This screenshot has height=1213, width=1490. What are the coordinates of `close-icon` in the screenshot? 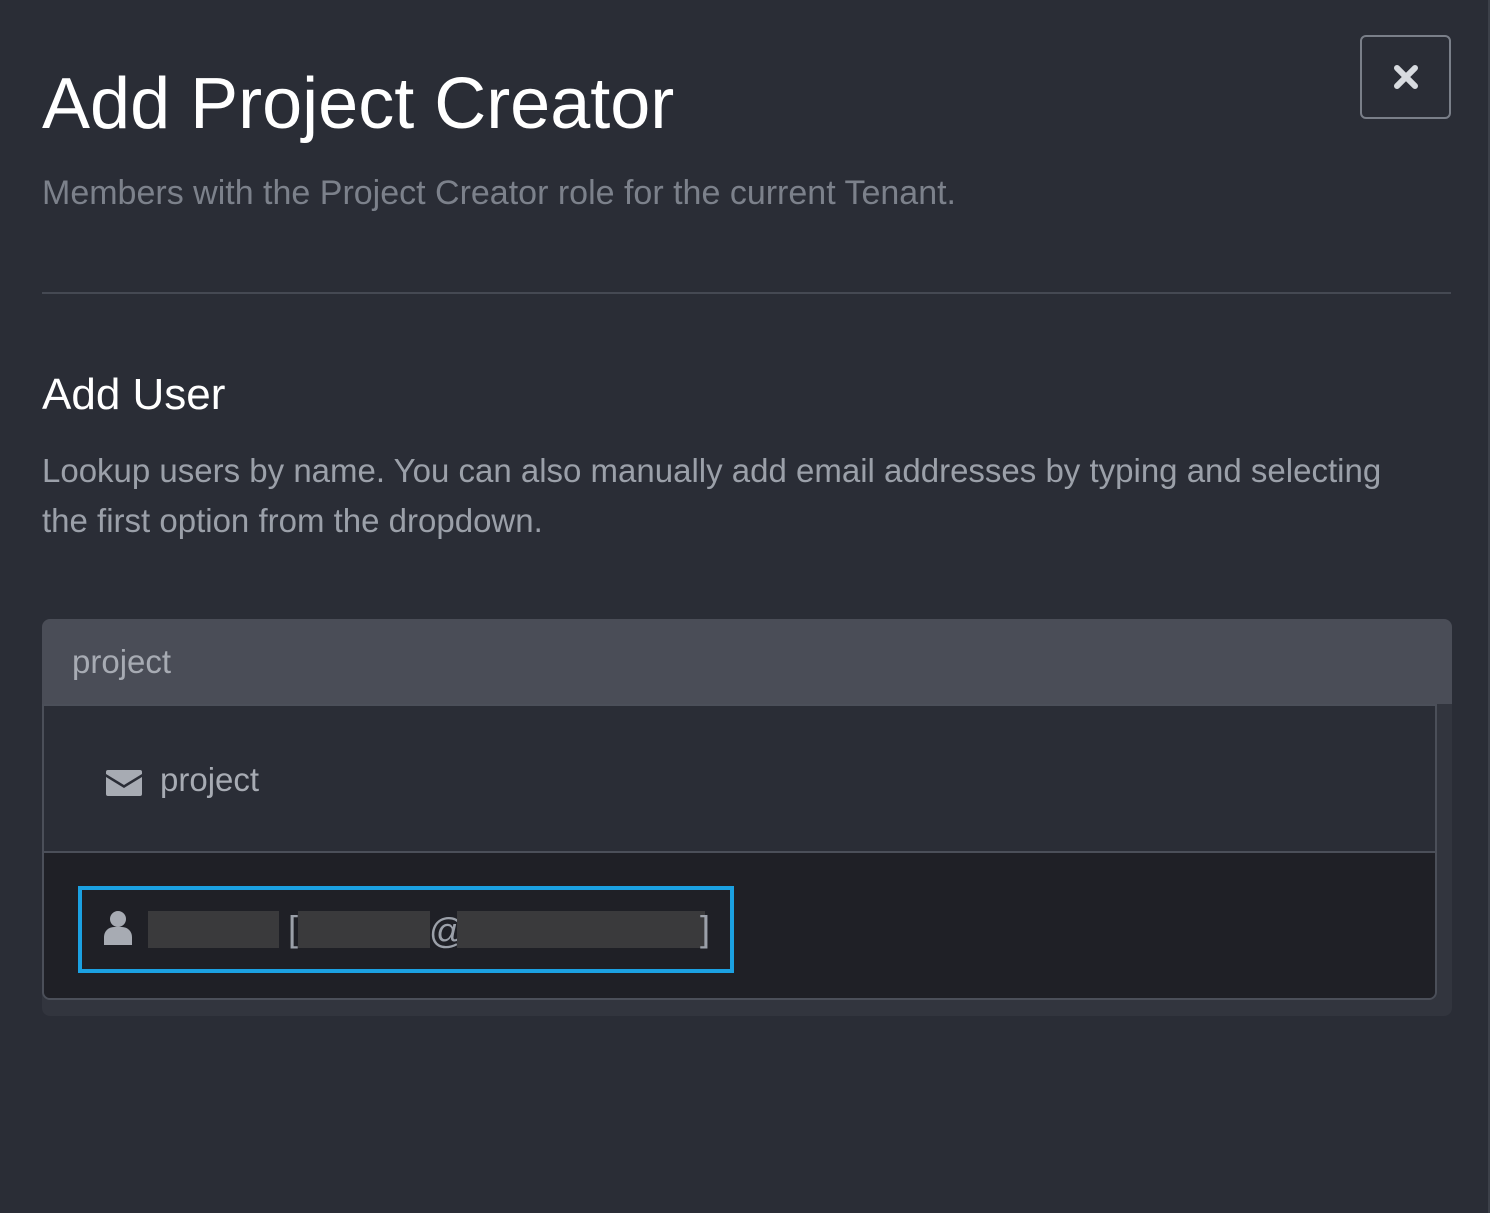 It's located at (1405, 77).